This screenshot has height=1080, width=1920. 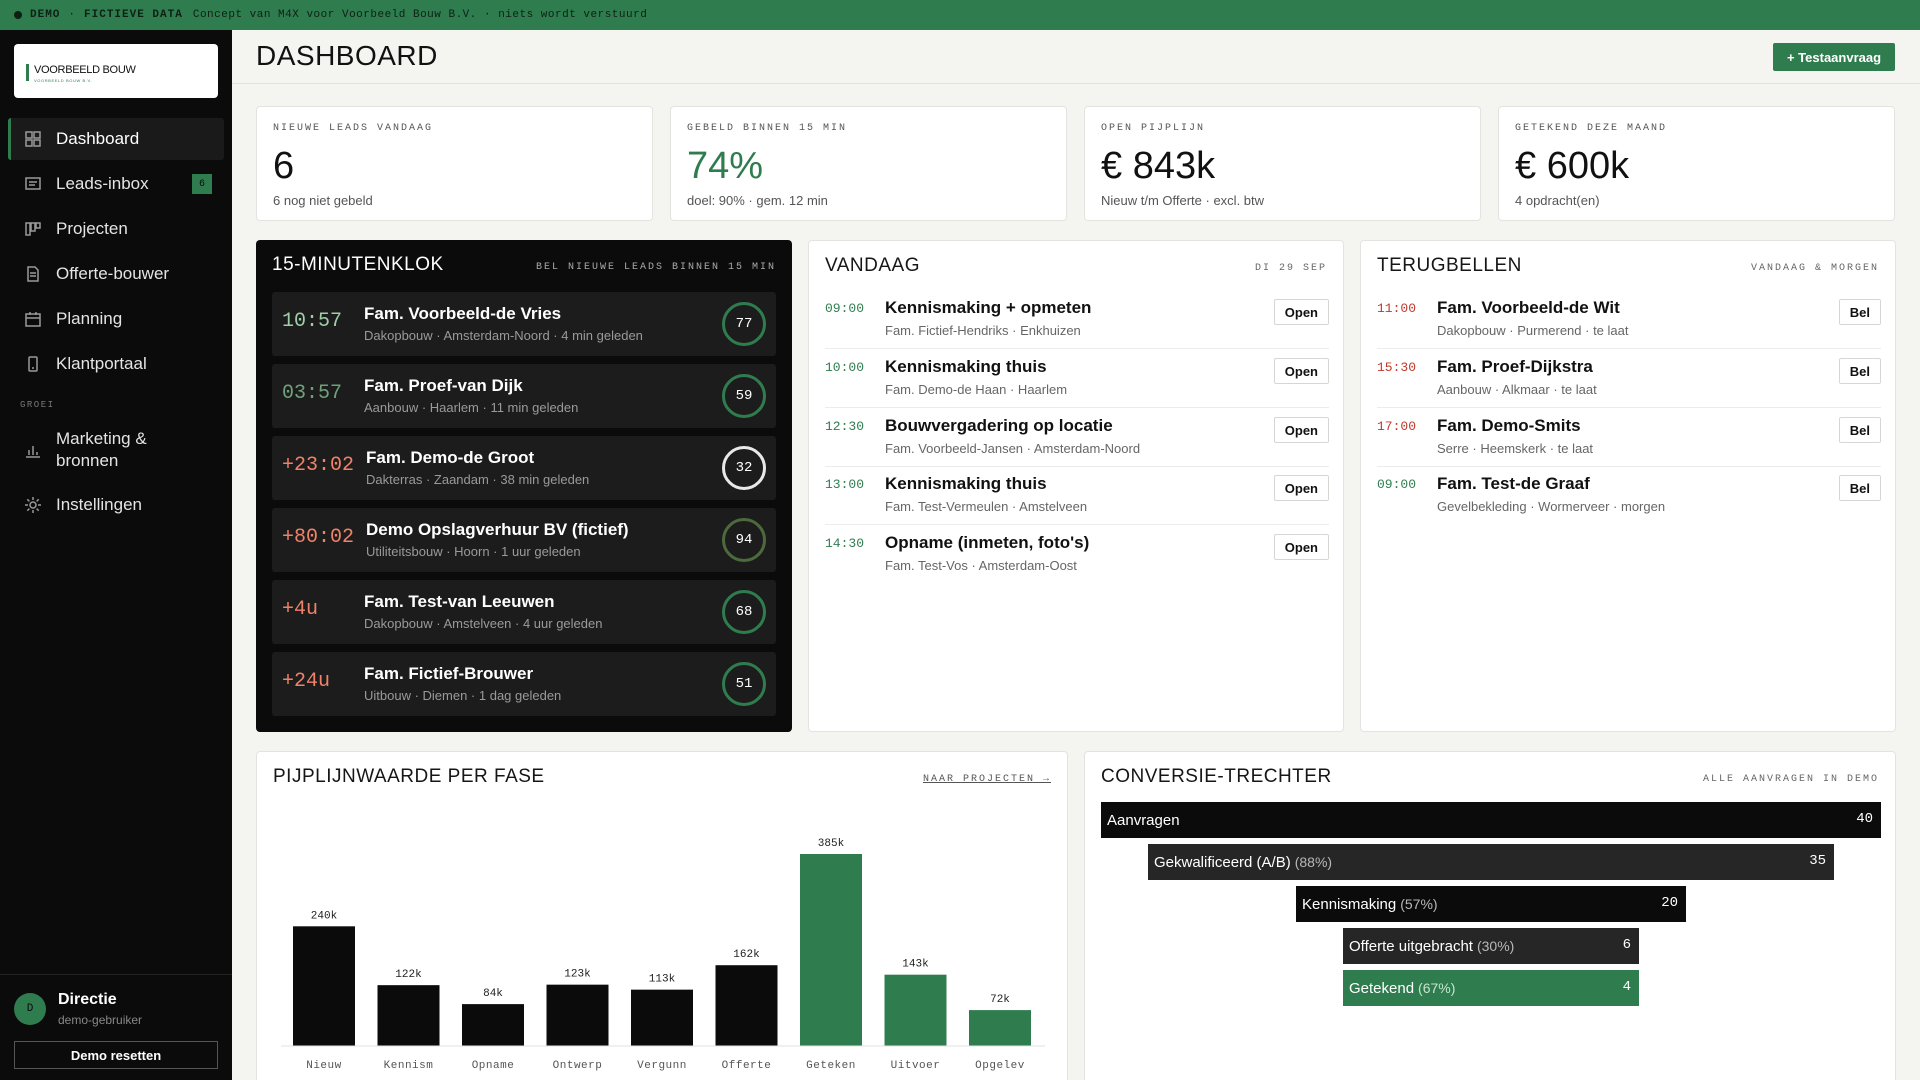 I want to click on lead-timer: +23:02, so click(x=318, y=465).